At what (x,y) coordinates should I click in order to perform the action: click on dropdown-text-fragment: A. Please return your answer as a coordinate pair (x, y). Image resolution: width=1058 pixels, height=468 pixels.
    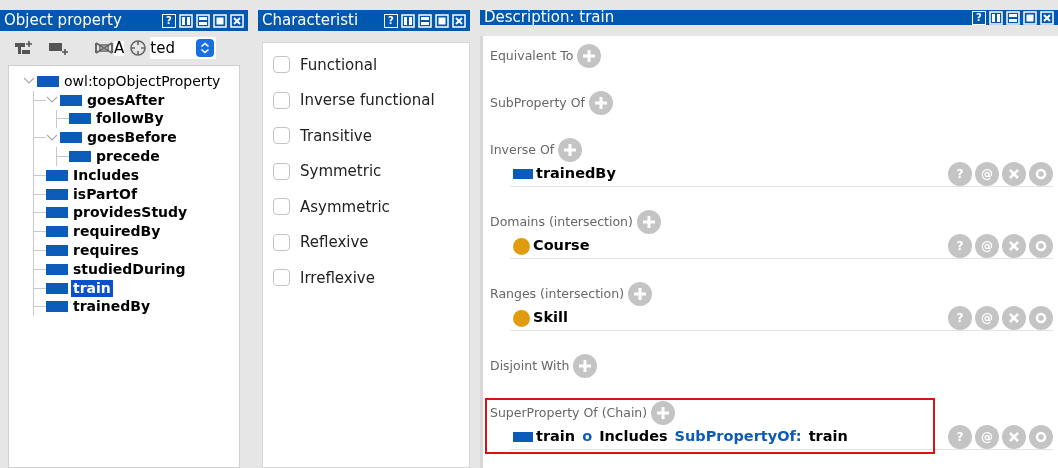
    Looking at the image, I should click on (119, 48).